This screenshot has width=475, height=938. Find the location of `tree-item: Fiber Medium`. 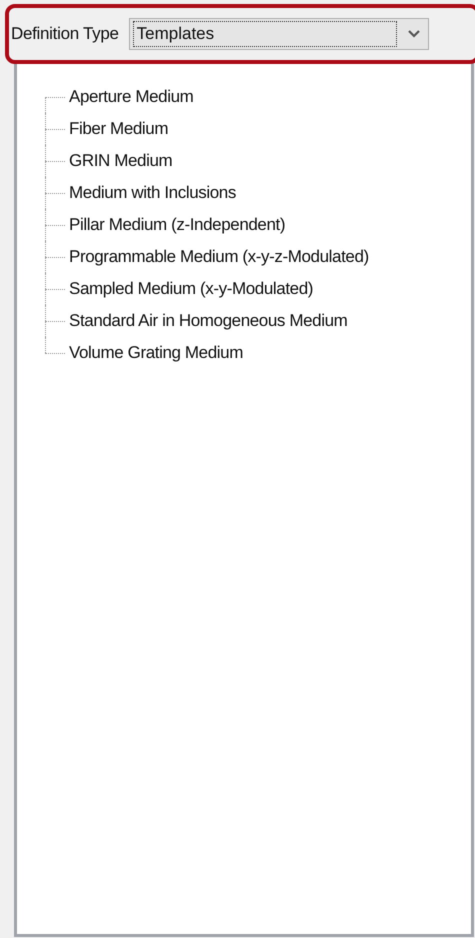

tree-item: Fiber Medium is located at coordinates (118, 129).